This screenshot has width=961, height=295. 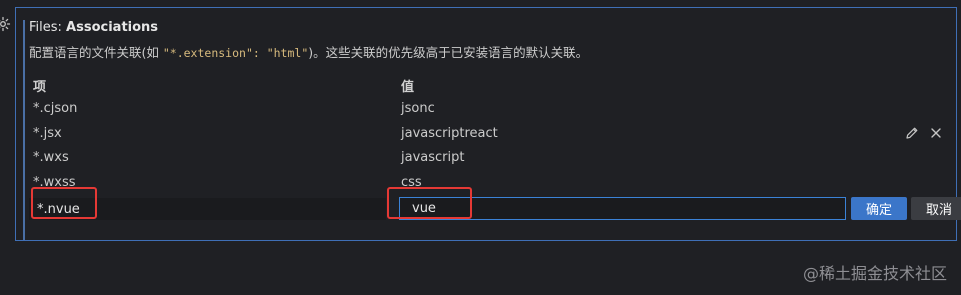 I want to click on table-row: *.wxss css, so click(x=490, y=183).